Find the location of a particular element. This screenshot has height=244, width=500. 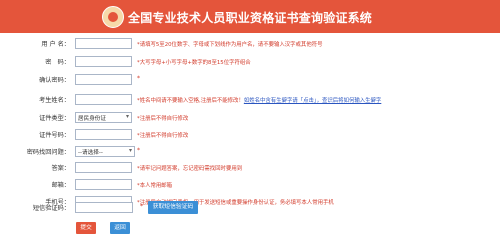

get-sms-code-button: 获取短信验证码 is located at coordinates (173, 207).